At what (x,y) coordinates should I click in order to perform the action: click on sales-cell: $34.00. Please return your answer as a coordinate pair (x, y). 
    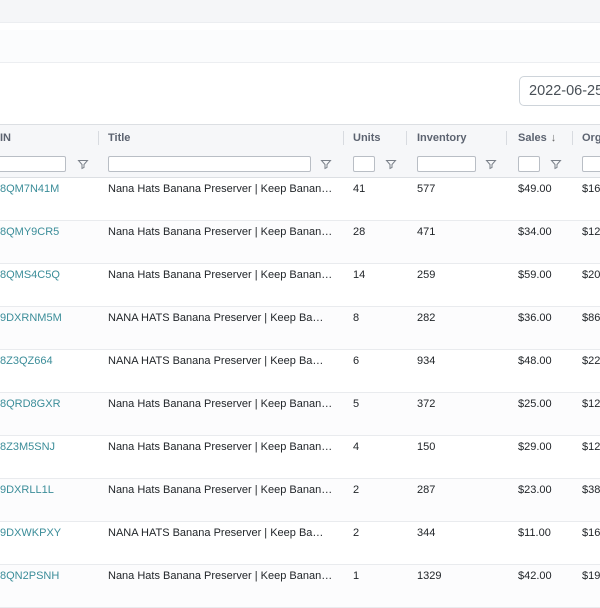
    Looking at the image, I should click on (535, 232).